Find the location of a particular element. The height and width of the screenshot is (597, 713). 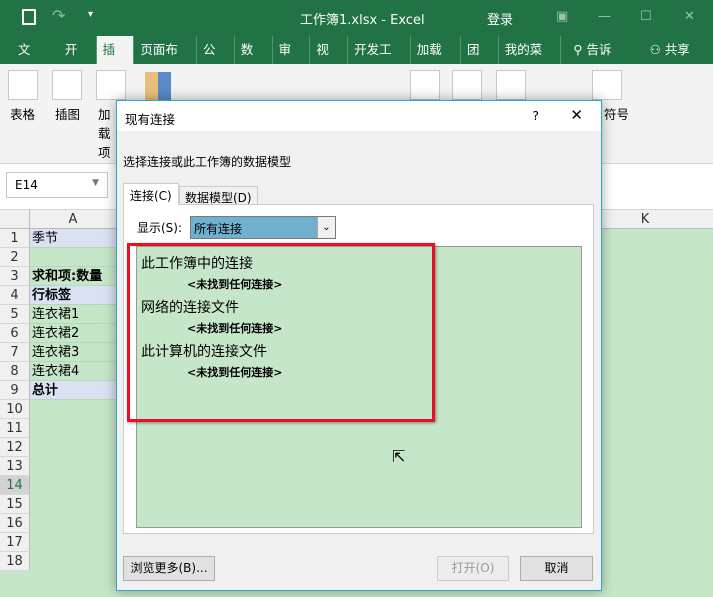

window-title: 工作簿1.xlsx - Excel is located at coordinates (362, 20).